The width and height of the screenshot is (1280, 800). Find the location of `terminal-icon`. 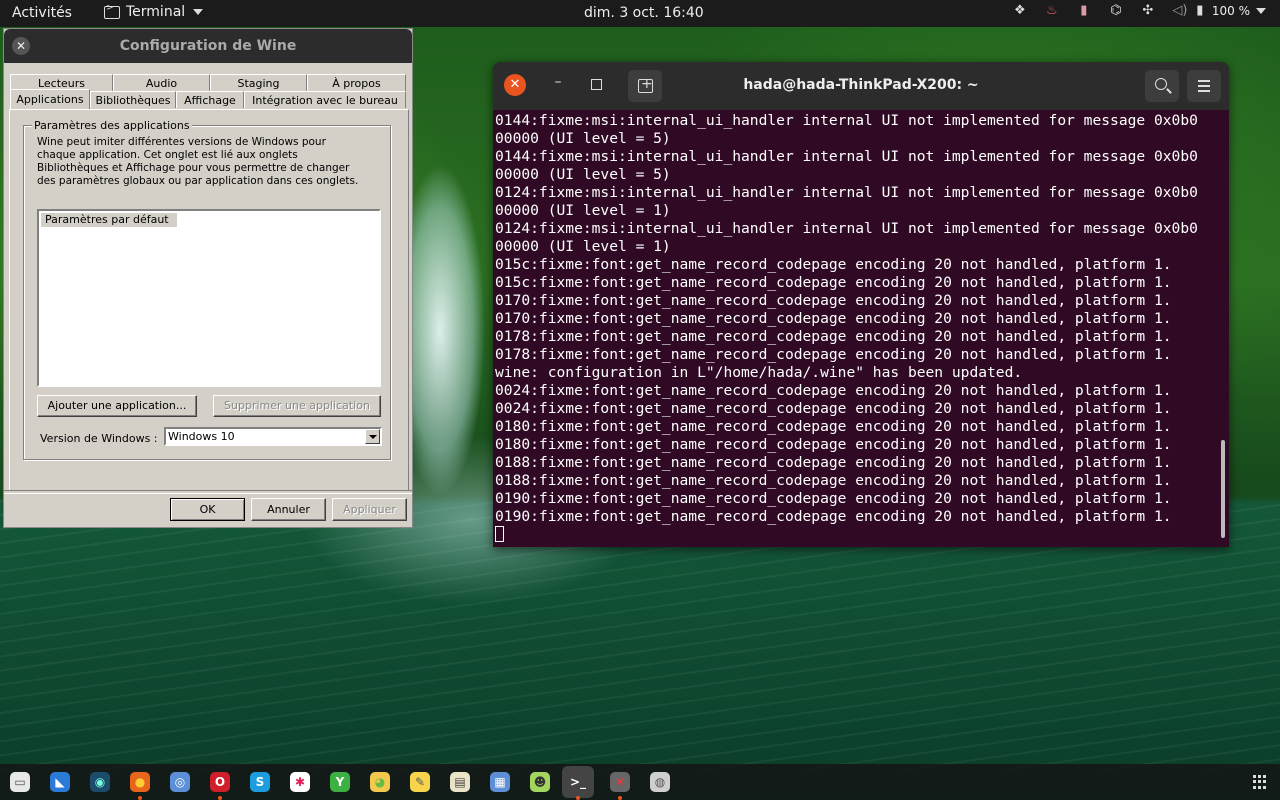

terminal-icon is located at coordinates (112, 11).